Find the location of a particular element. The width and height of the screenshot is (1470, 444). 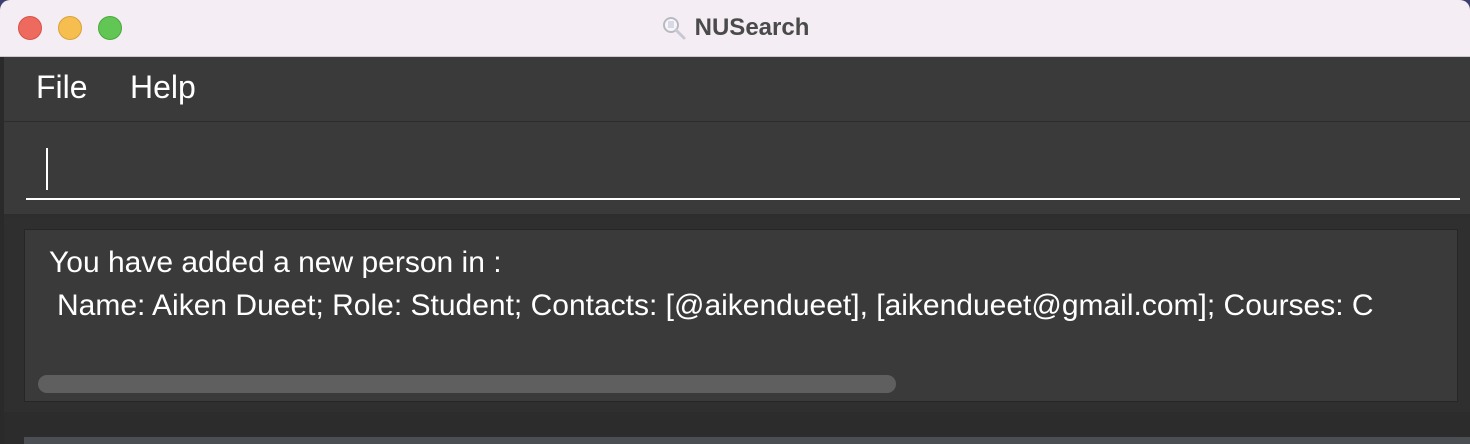

magnifier-icon is located at coordinates (674, 28).